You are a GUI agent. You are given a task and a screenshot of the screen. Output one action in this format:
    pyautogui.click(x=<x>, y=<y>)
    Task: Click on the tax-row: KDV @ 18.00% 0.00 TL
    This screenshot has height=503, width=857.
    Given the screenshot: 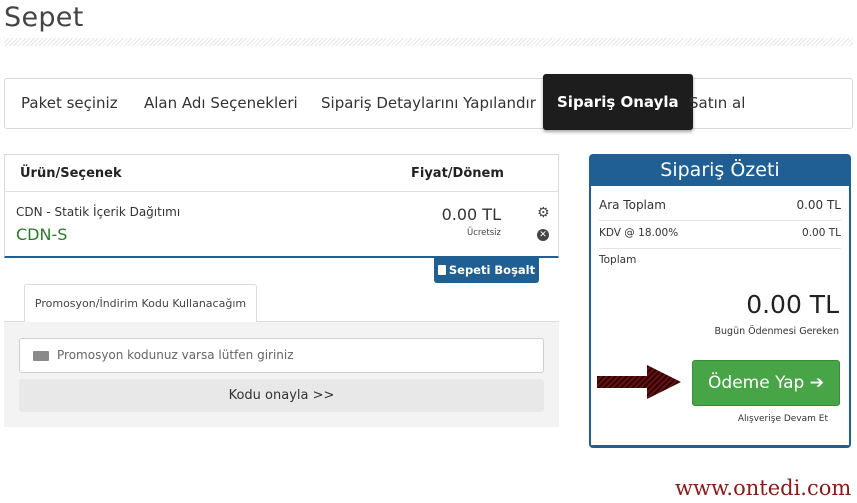 What is the action you would take?
    pyautogui.click(x=720, y=233)
    